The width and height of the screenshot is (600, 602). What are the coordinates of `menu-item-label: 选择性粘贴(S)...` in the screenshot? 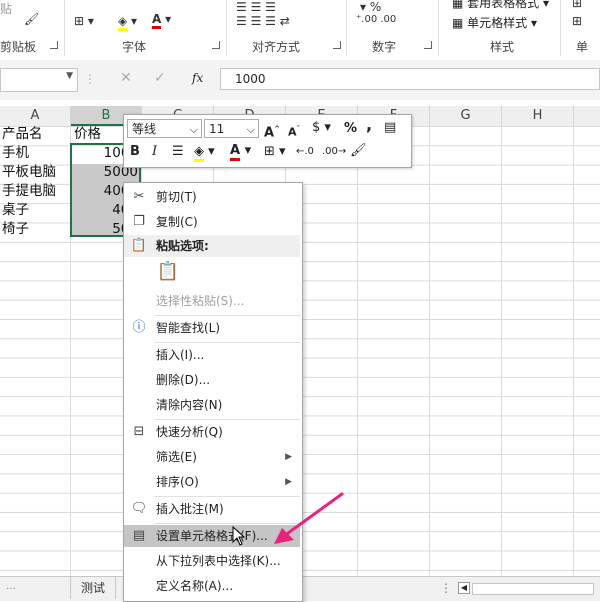 It's located at (200, 301).